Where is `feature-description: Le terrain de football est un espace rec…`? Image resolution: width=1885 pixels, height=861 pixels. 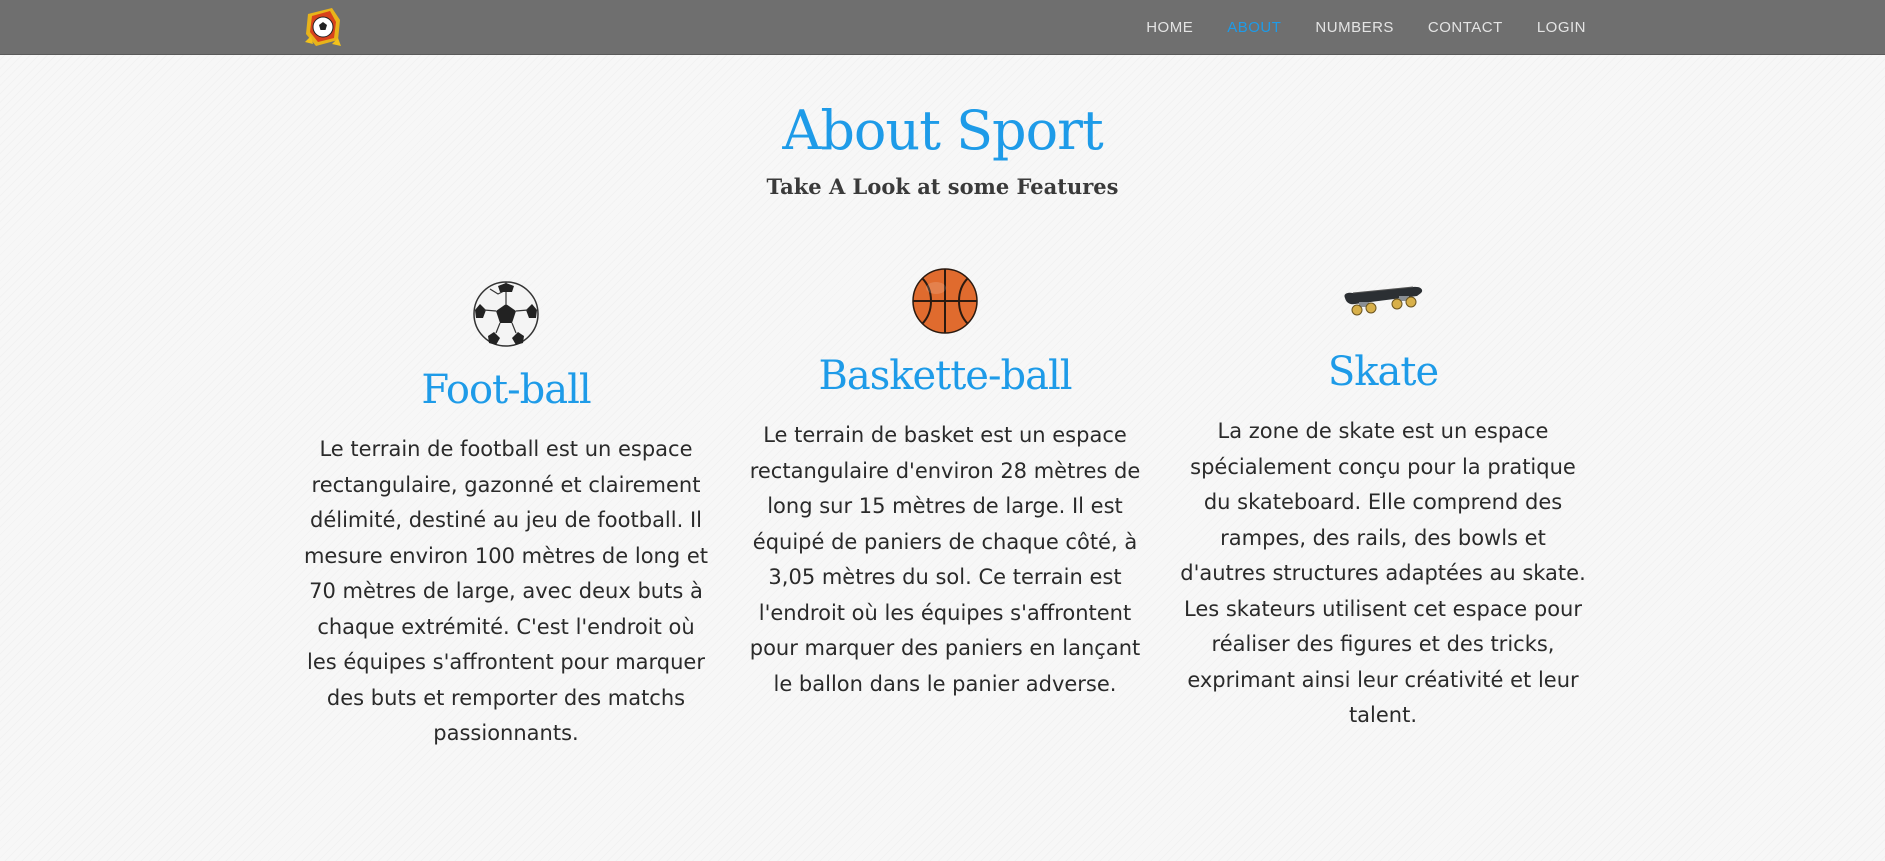 feature-description: Le terrain de football est un espace rec… is located at coordinates (506, 591).